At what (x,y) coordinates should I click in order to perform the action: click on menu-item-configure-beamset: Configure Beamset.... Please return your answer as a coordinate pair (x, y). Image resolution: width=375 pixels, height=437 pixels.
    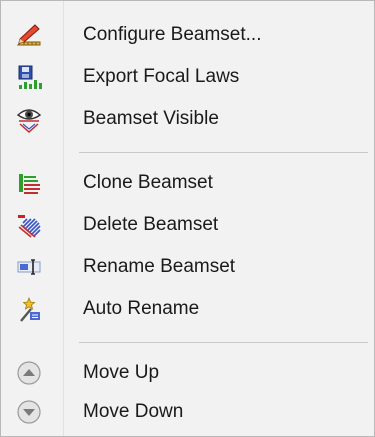
    Looking at the image, I should click on (187, 35).